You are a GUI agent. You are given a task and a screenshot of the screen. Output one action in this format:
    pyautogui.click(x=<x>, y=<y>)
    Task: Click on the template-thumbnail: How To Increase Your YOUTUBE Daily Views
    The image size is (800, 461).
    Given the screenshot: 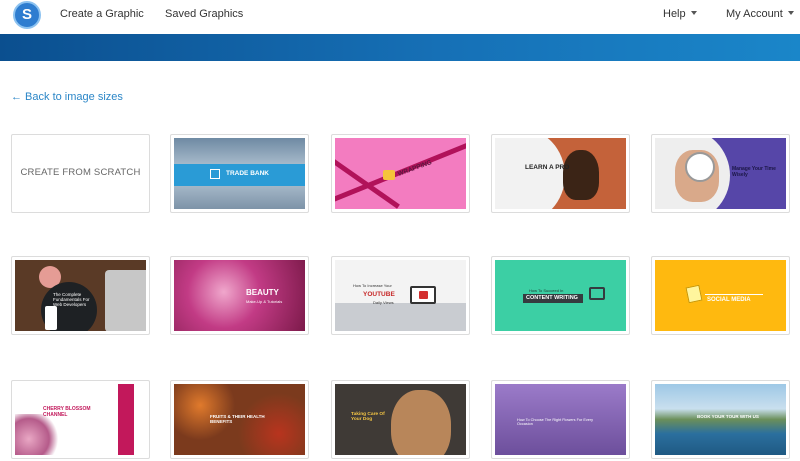 What is the action you would take?
    pyautogui.click(x=400, y=295)
    